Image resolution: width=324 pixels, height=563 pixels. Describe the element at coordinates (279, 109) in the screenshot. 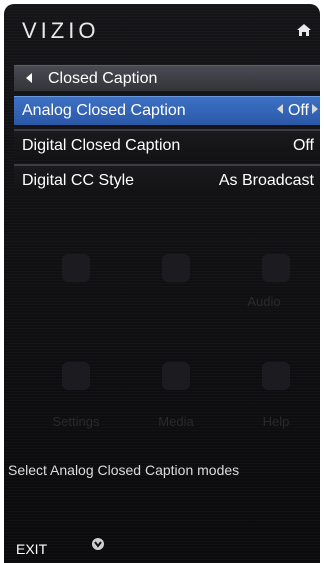

I see `left-arrow-icon` at that location.